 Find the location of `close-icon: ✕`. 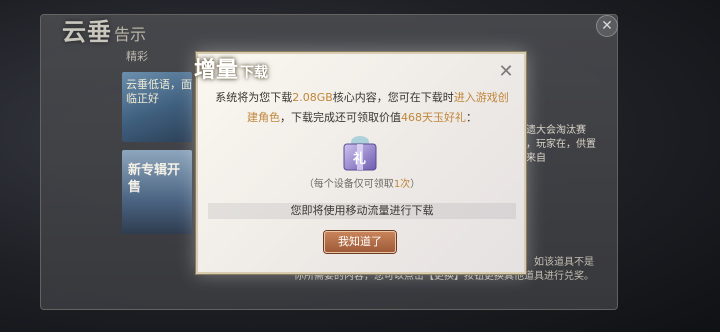

close-icon: ✕ is located at coordinates (506, 72).